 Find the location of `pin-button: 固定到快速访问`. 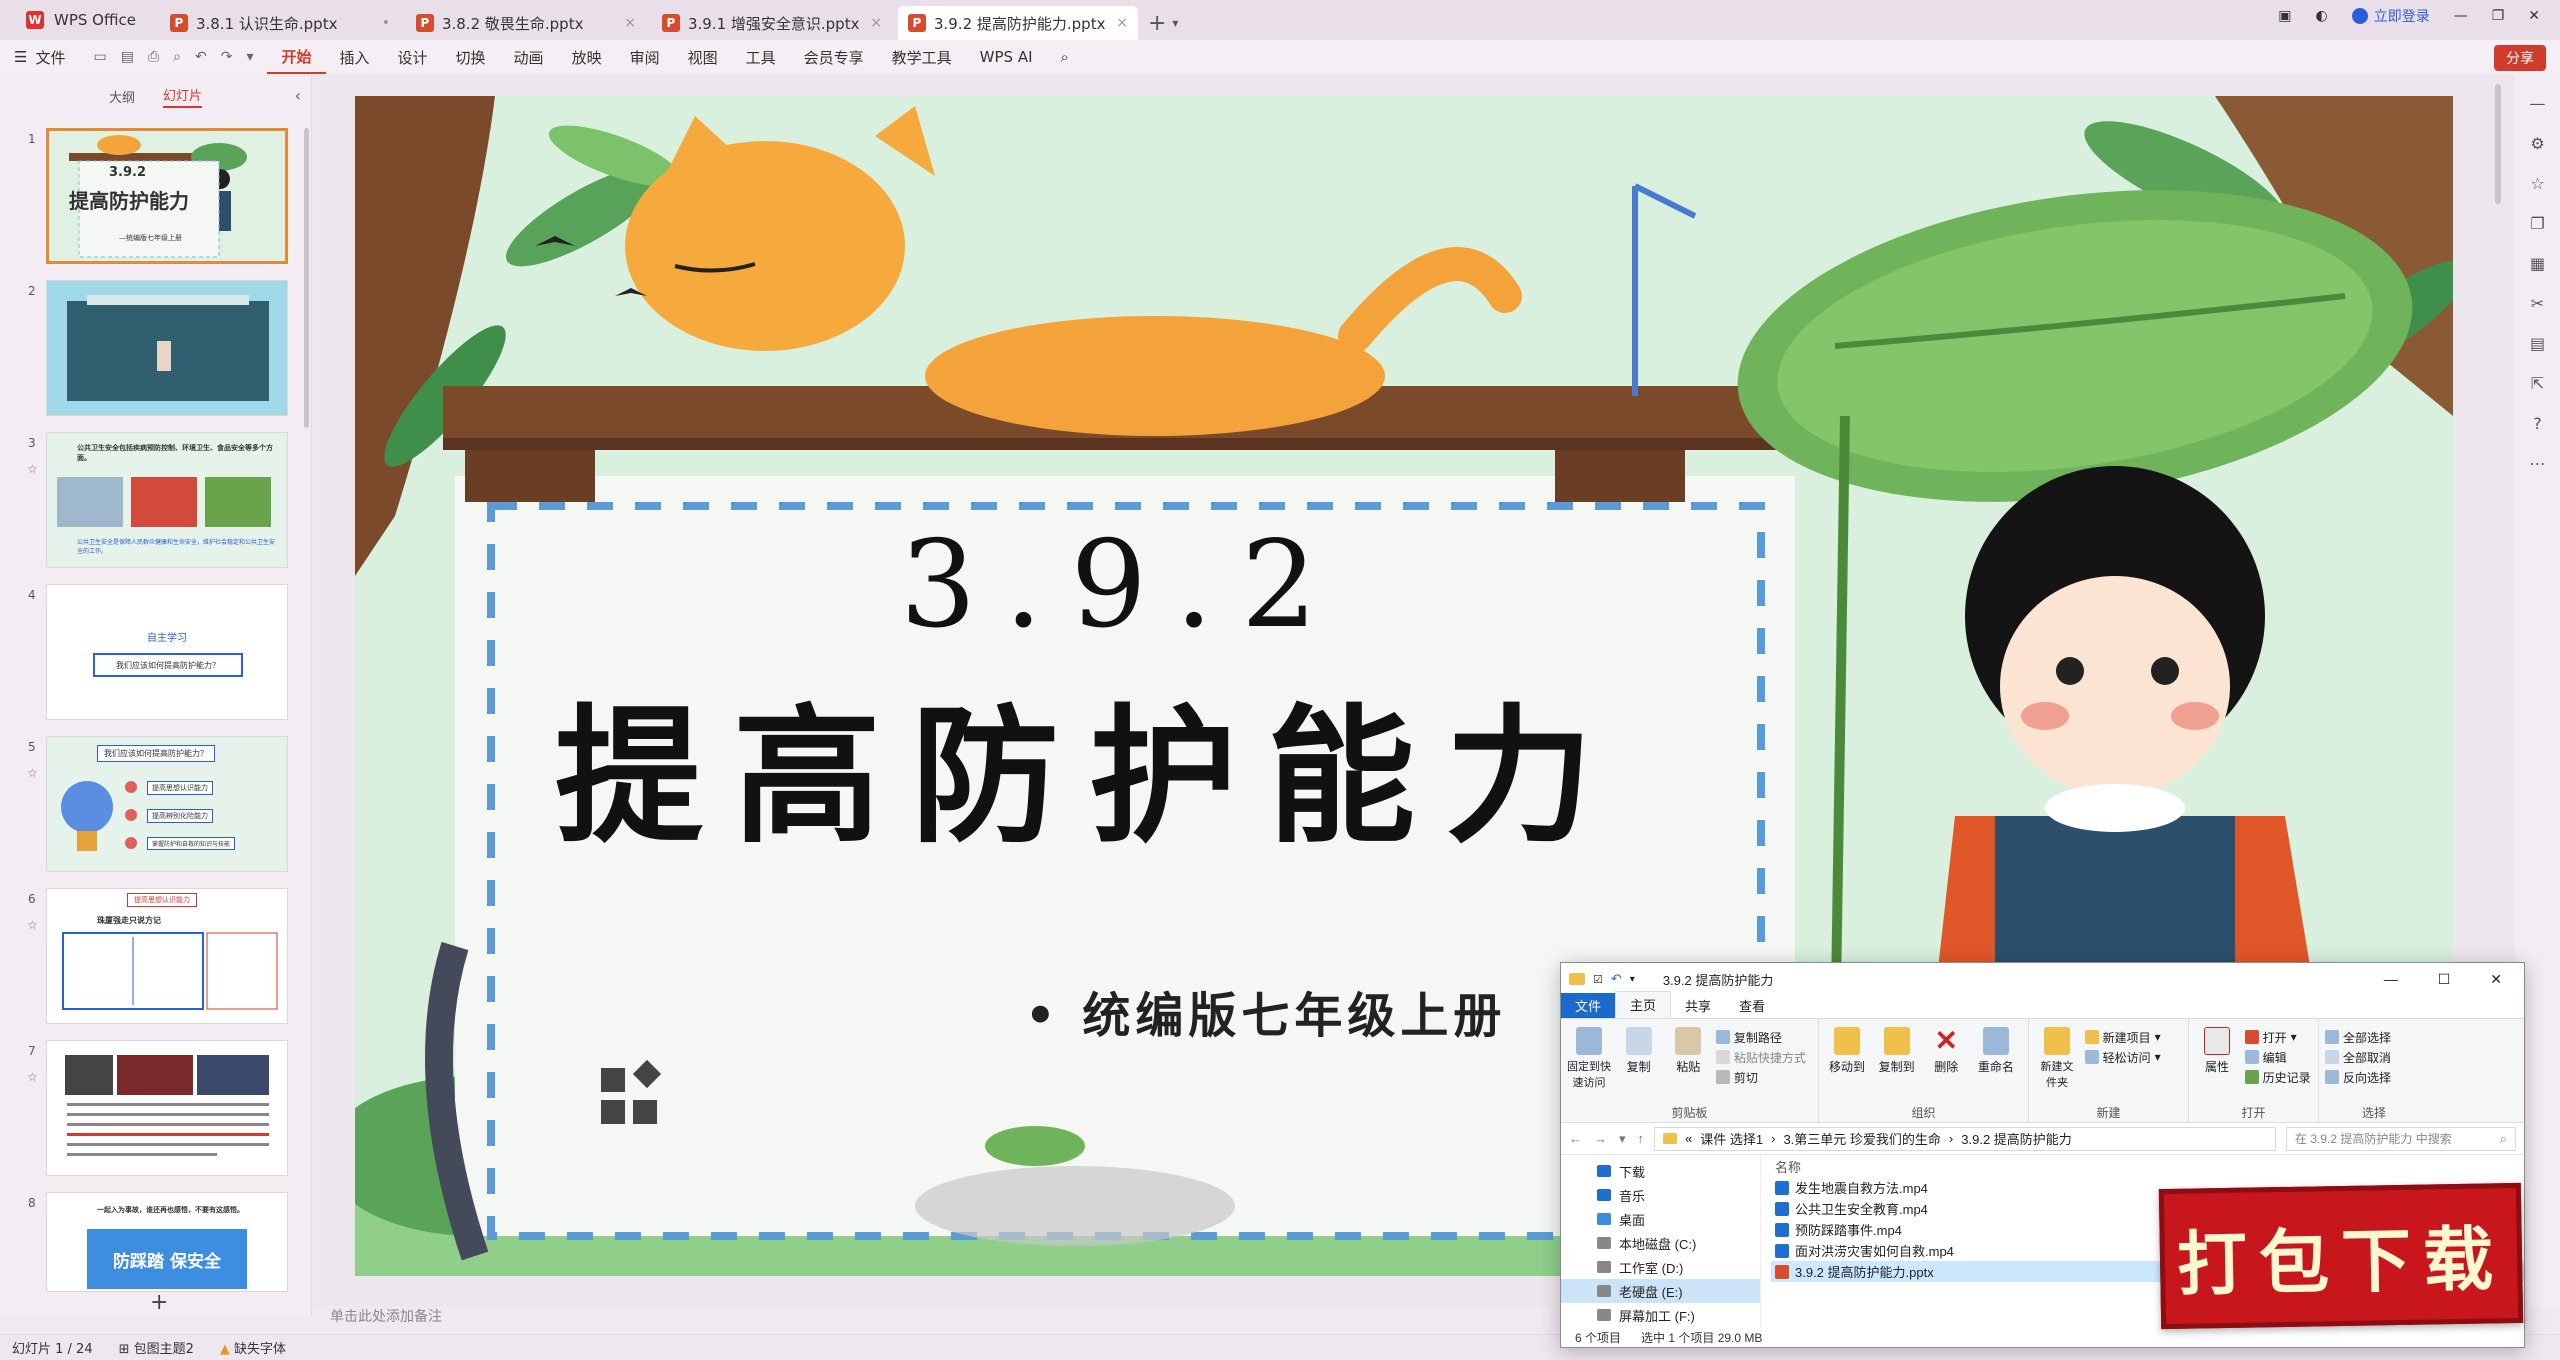

pin-button: 固定到快速访问 is located at coordinates (1589, 1056).